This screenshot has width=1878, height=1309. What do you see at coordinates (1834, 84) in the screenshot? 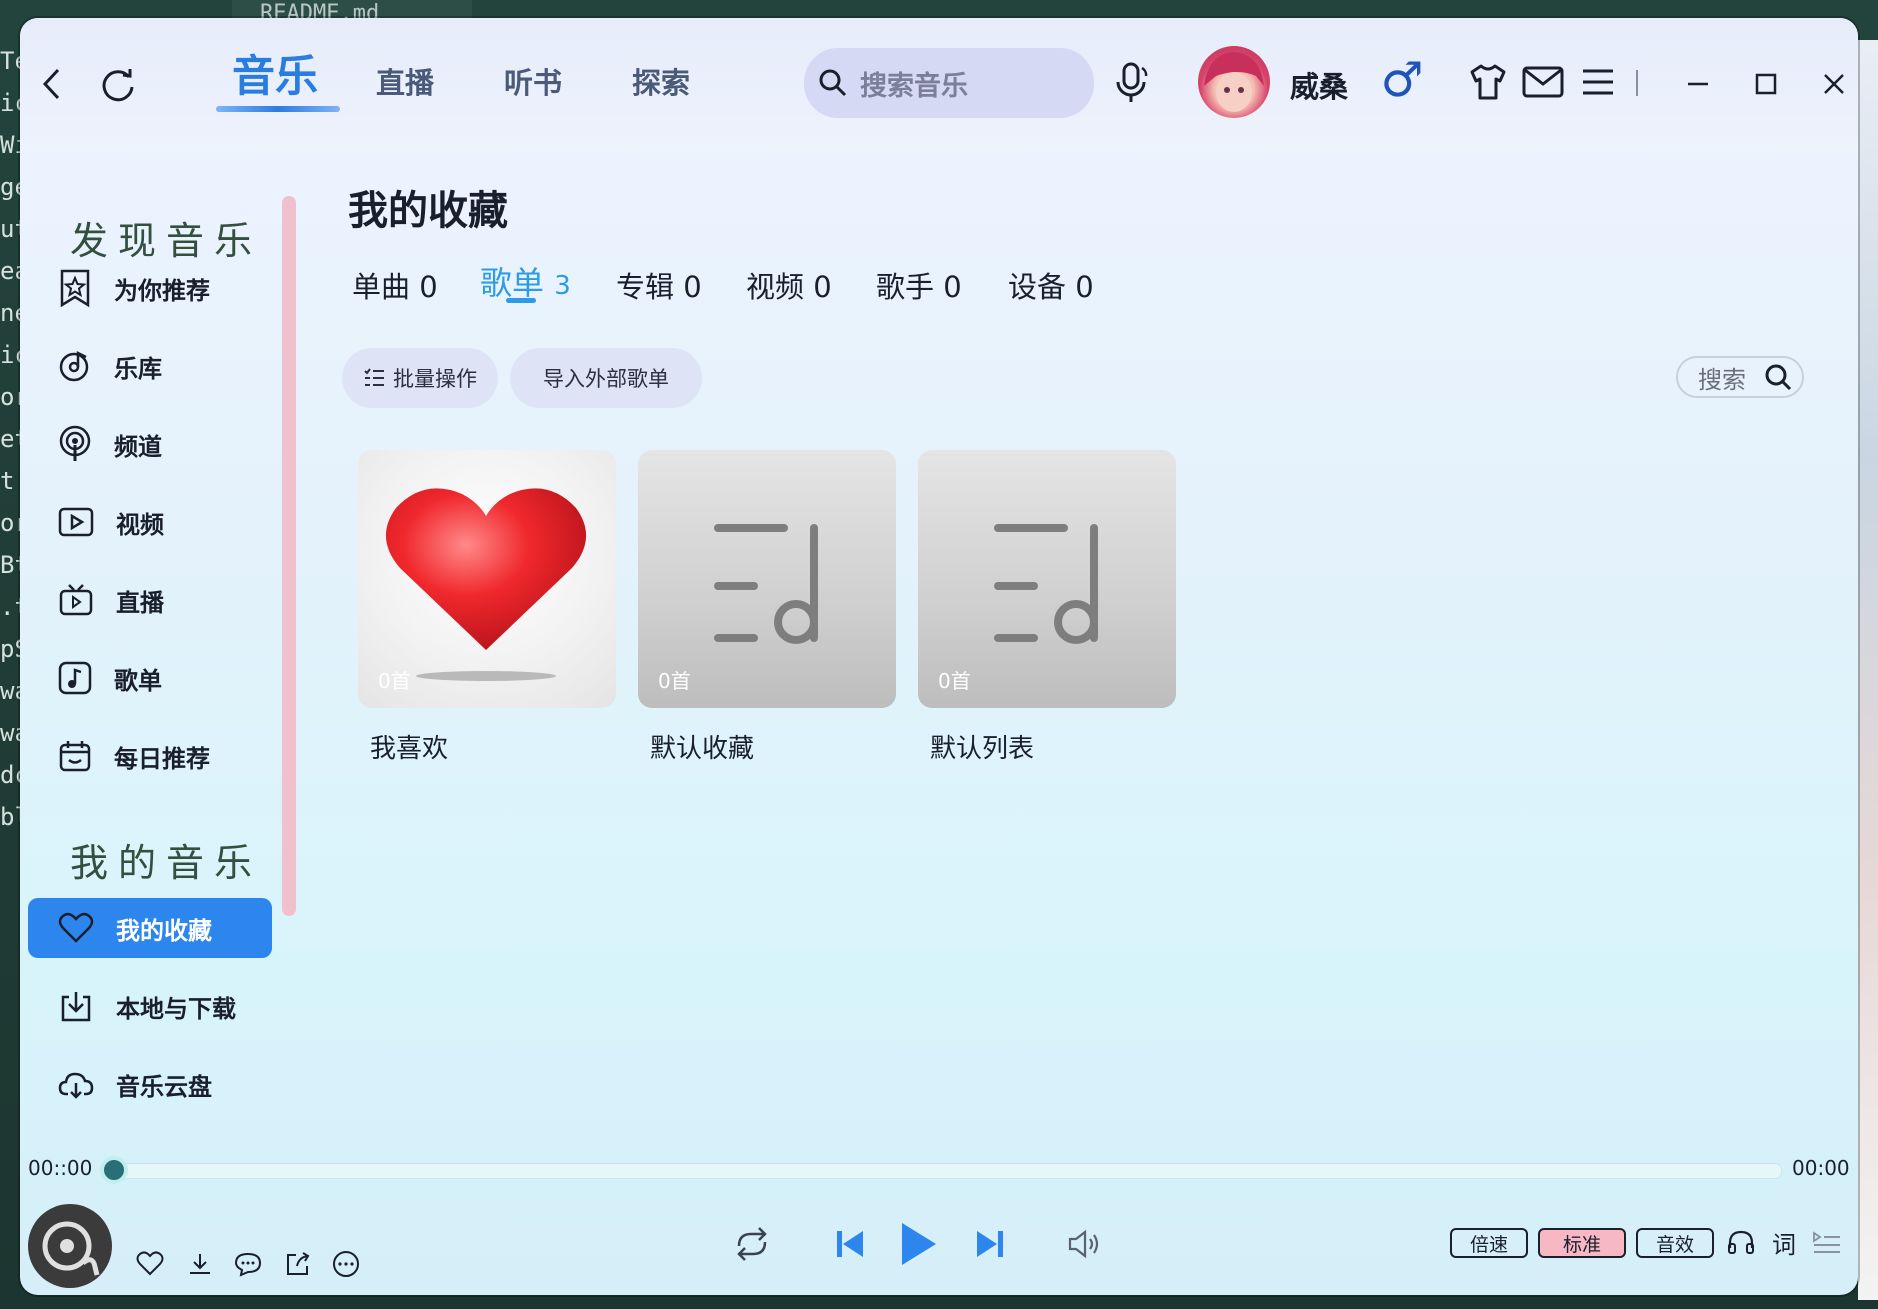
I see `close-icon` at bounding box center [1834, 84].